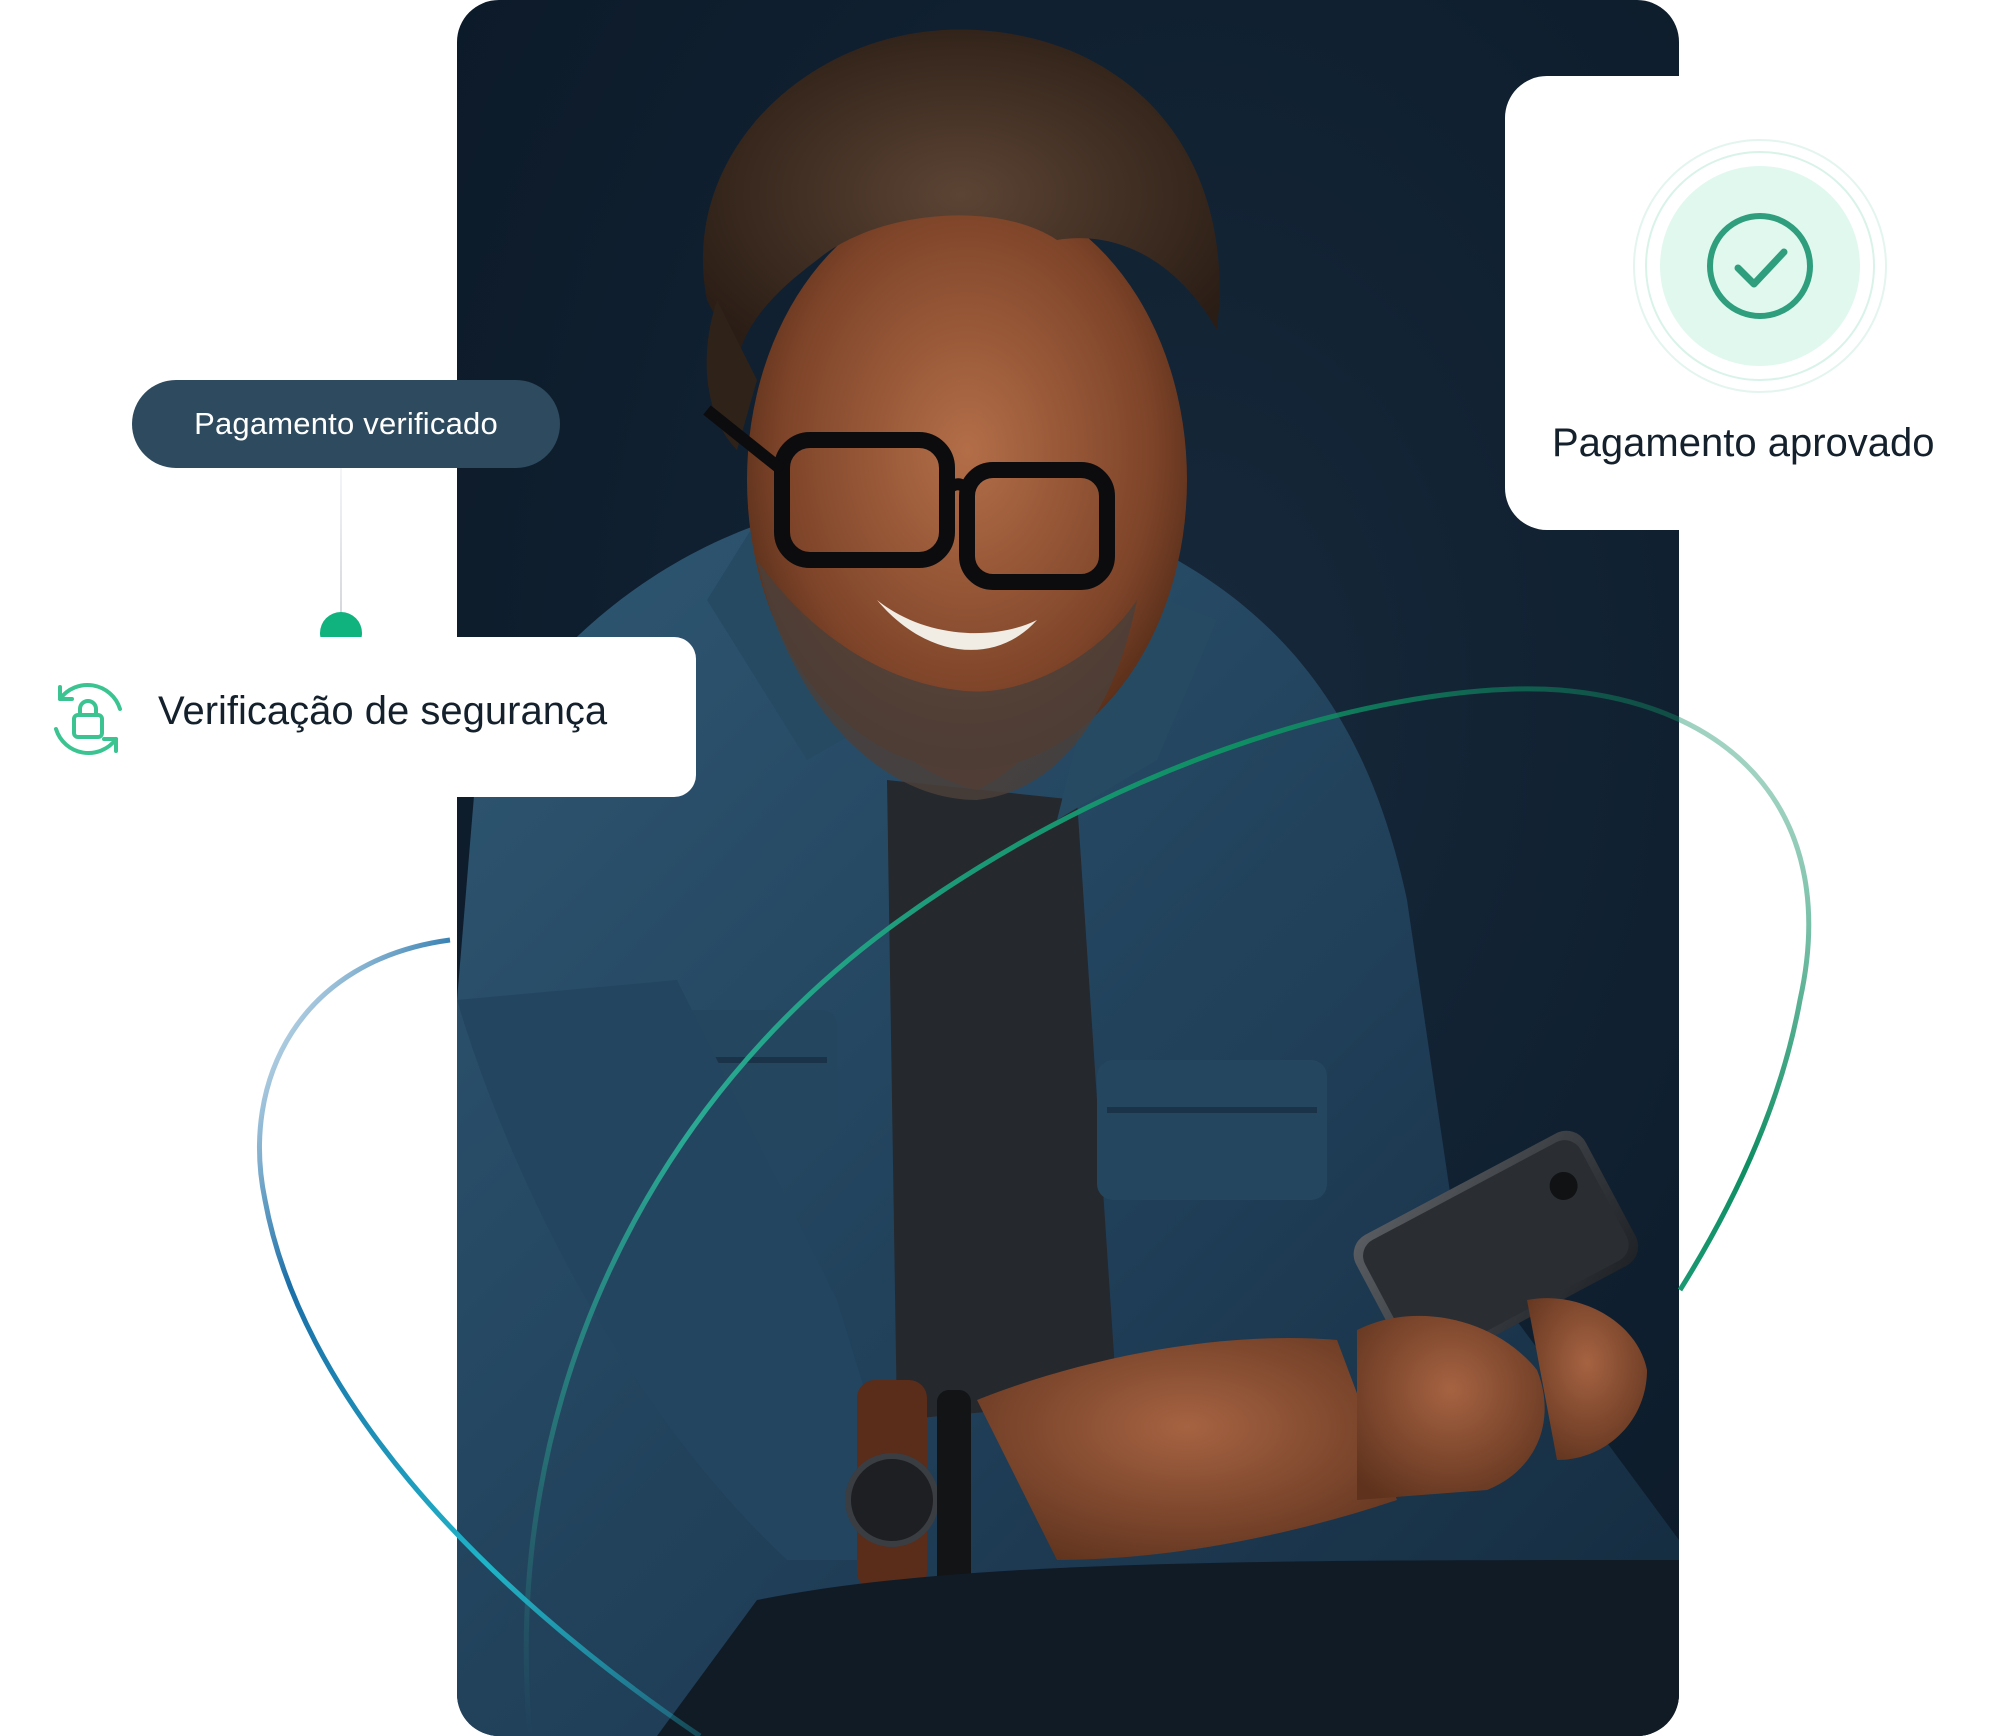  What do you see at coordinates (88, 719) in the screenshot?
I see `lock-refresh-icon` at bounding box center [88, 719].